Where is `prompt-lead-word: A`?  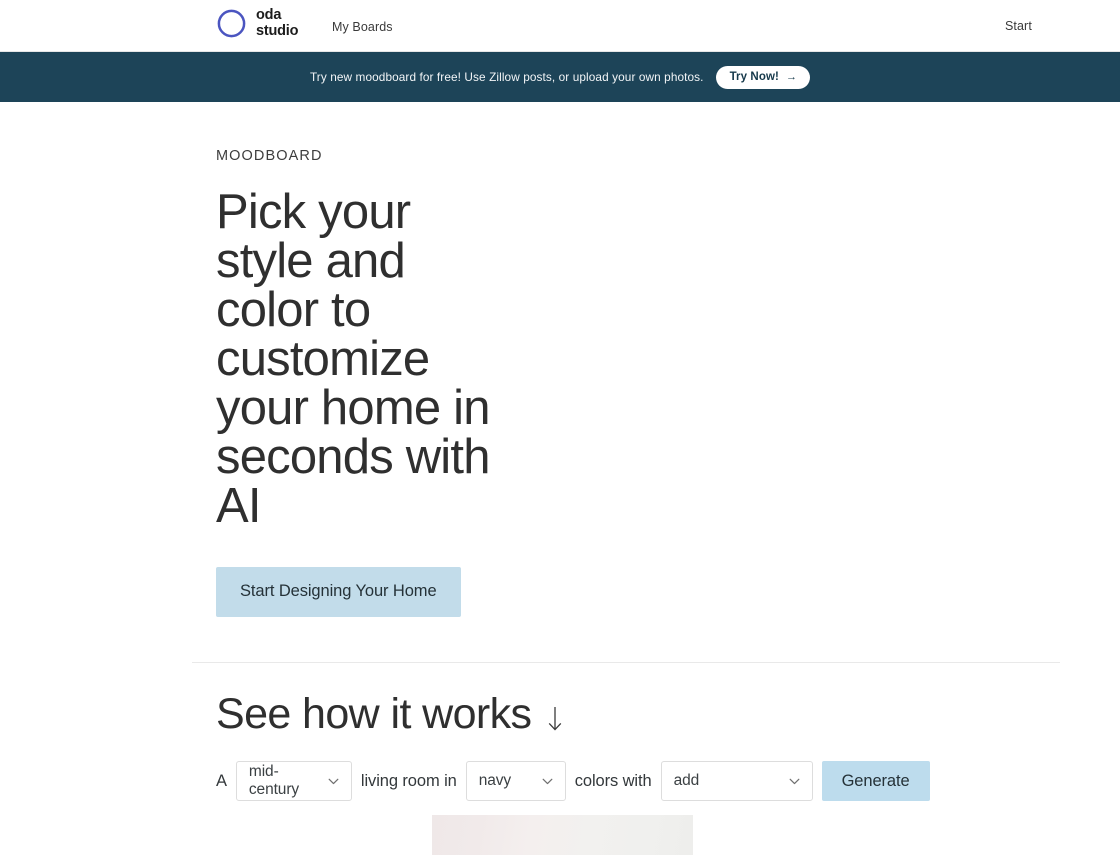 prompt-lead-word: A is located at coordinates (221, 780).